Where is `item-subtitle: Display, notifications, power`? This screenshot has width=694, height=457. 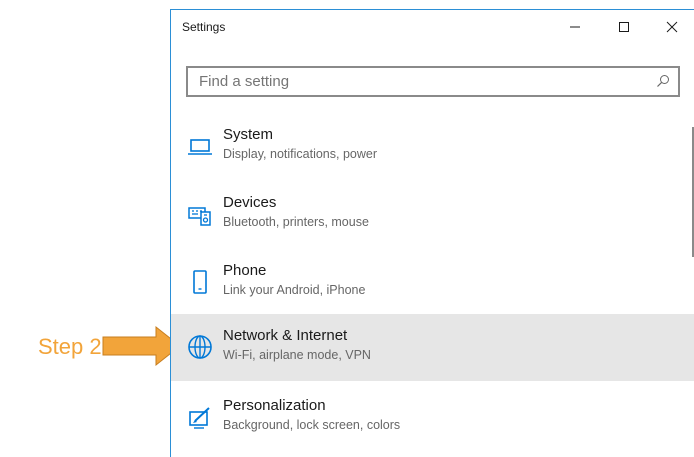
item-subtitle: Display, notifications, power is located at coordinates (300, 154).